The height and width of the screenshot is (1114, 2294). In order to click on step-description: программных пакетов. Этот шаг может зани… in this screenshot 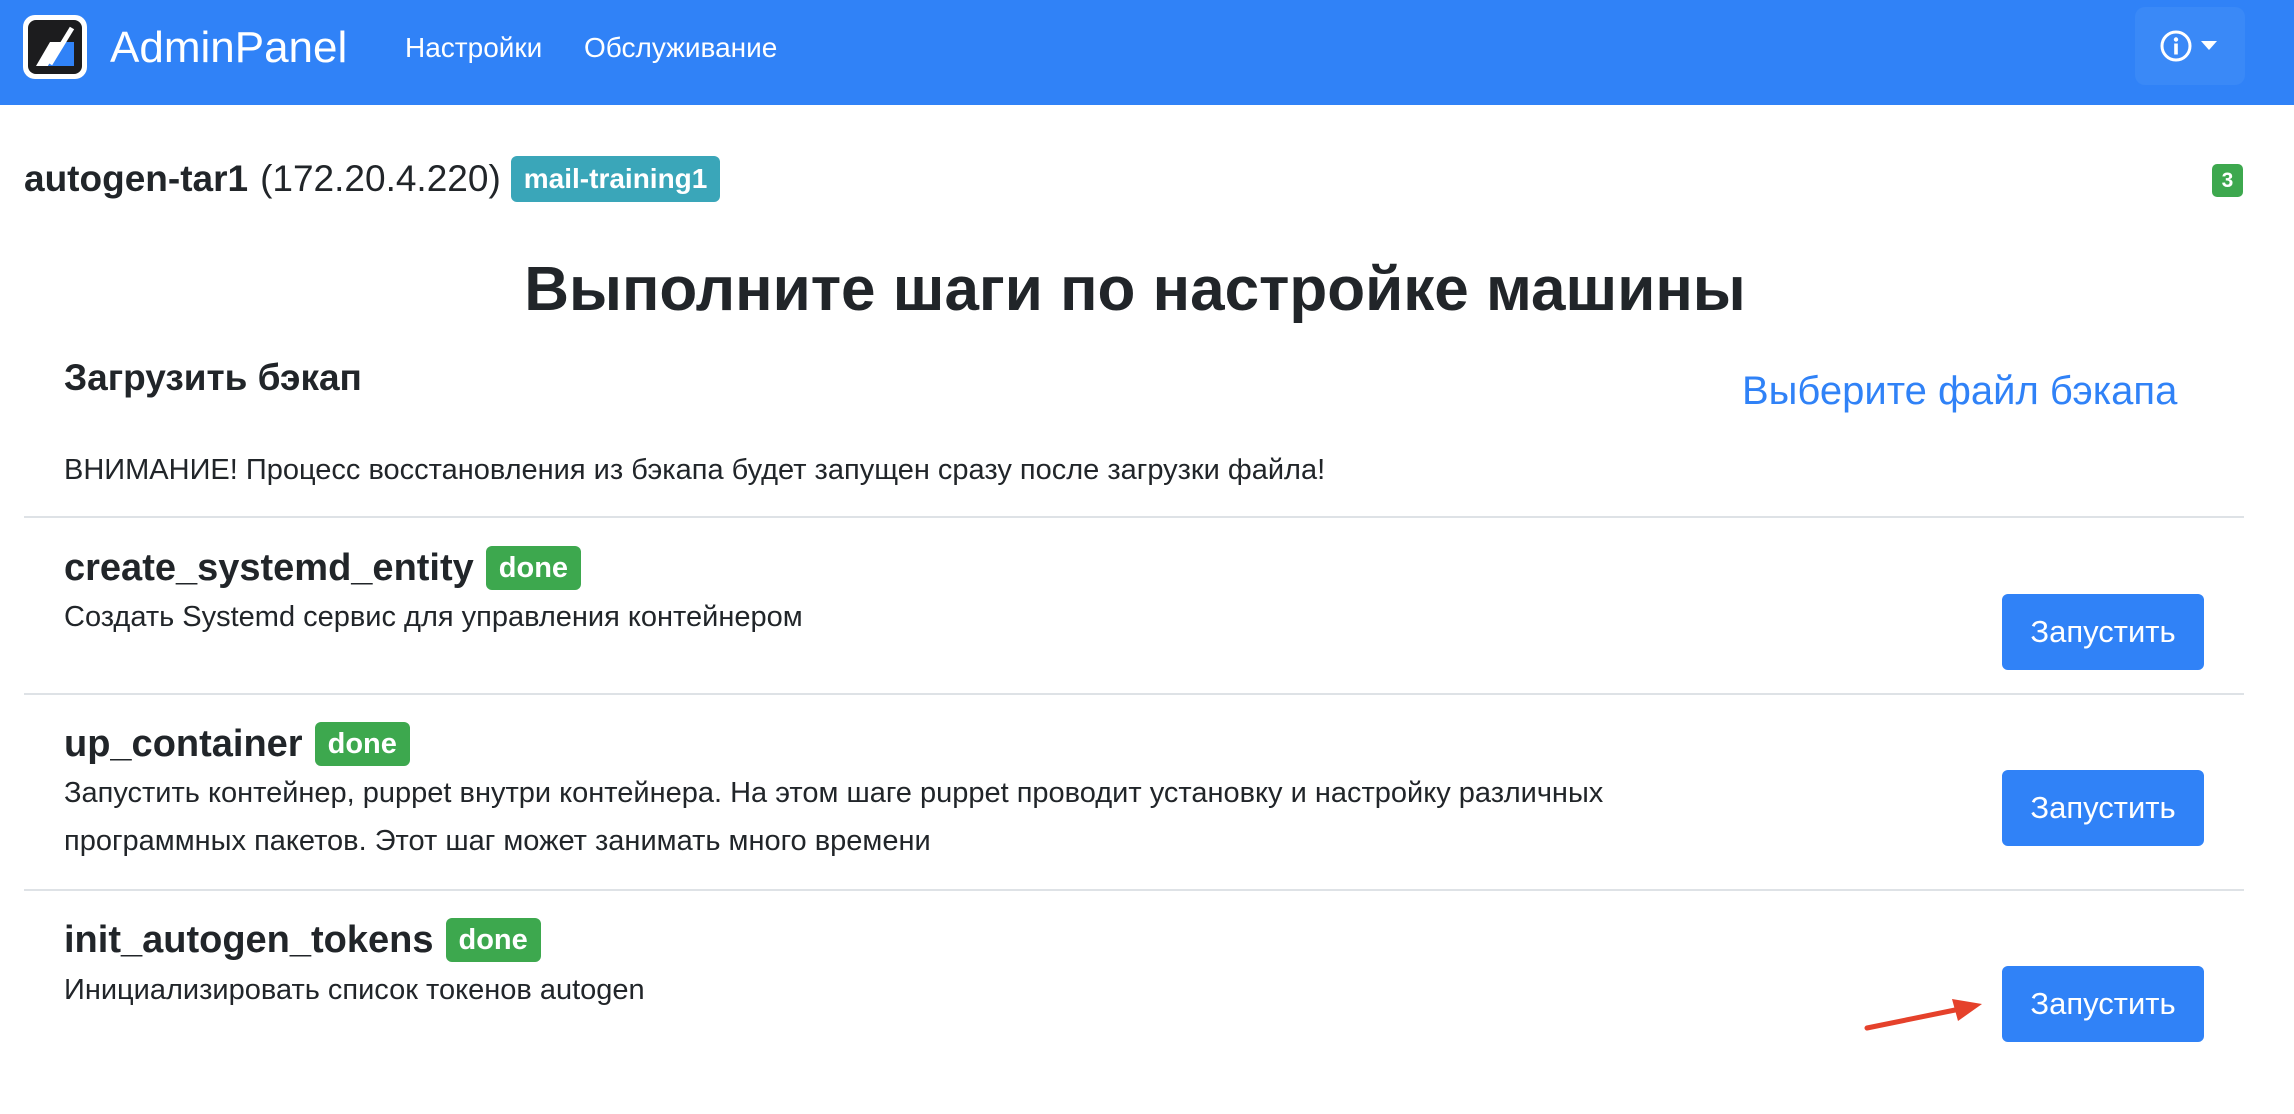, I will do `click(497, 841)`.